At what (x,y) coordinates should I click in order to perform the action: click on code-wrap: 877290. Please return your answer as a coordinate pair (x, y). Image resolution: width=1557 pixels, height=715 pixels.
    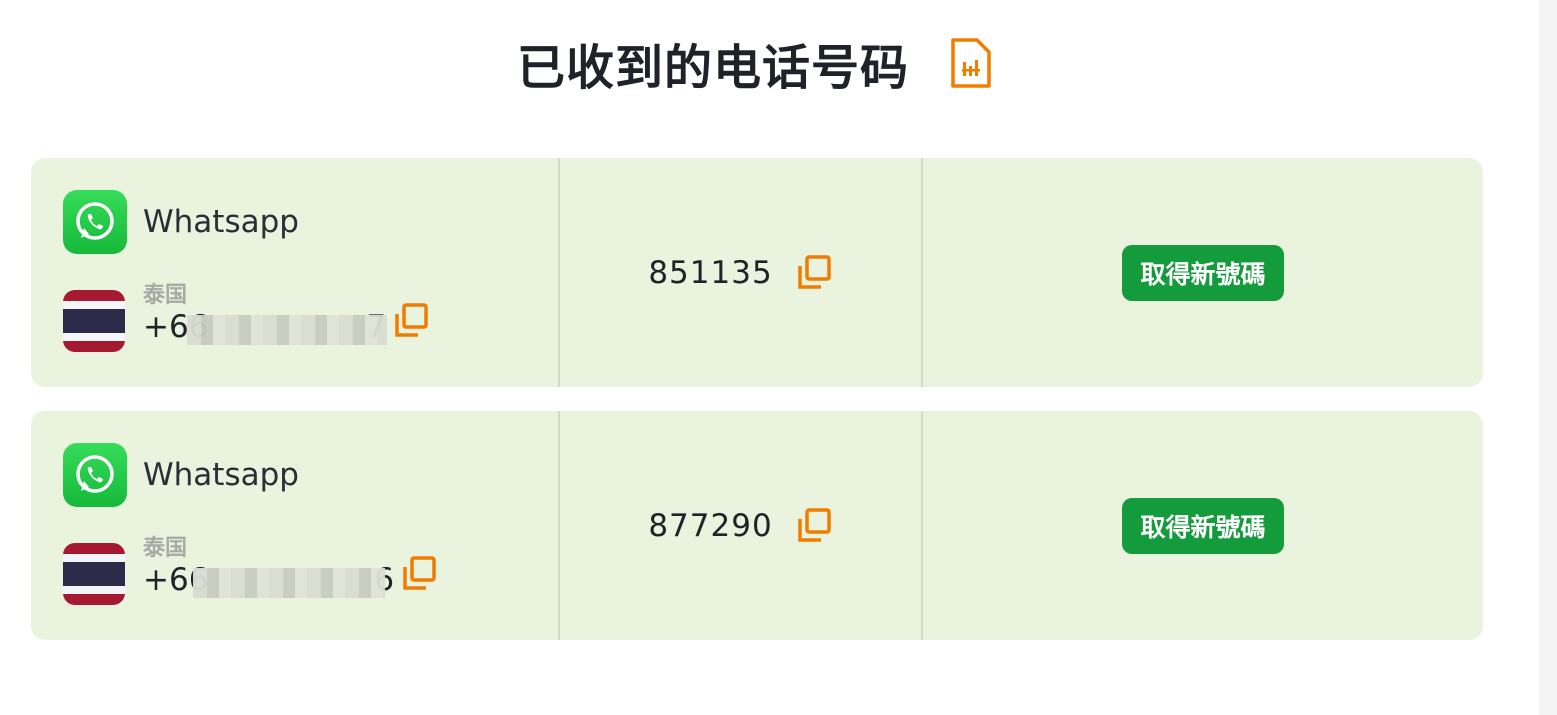
    Looking at the image, I should click on (740, 526).